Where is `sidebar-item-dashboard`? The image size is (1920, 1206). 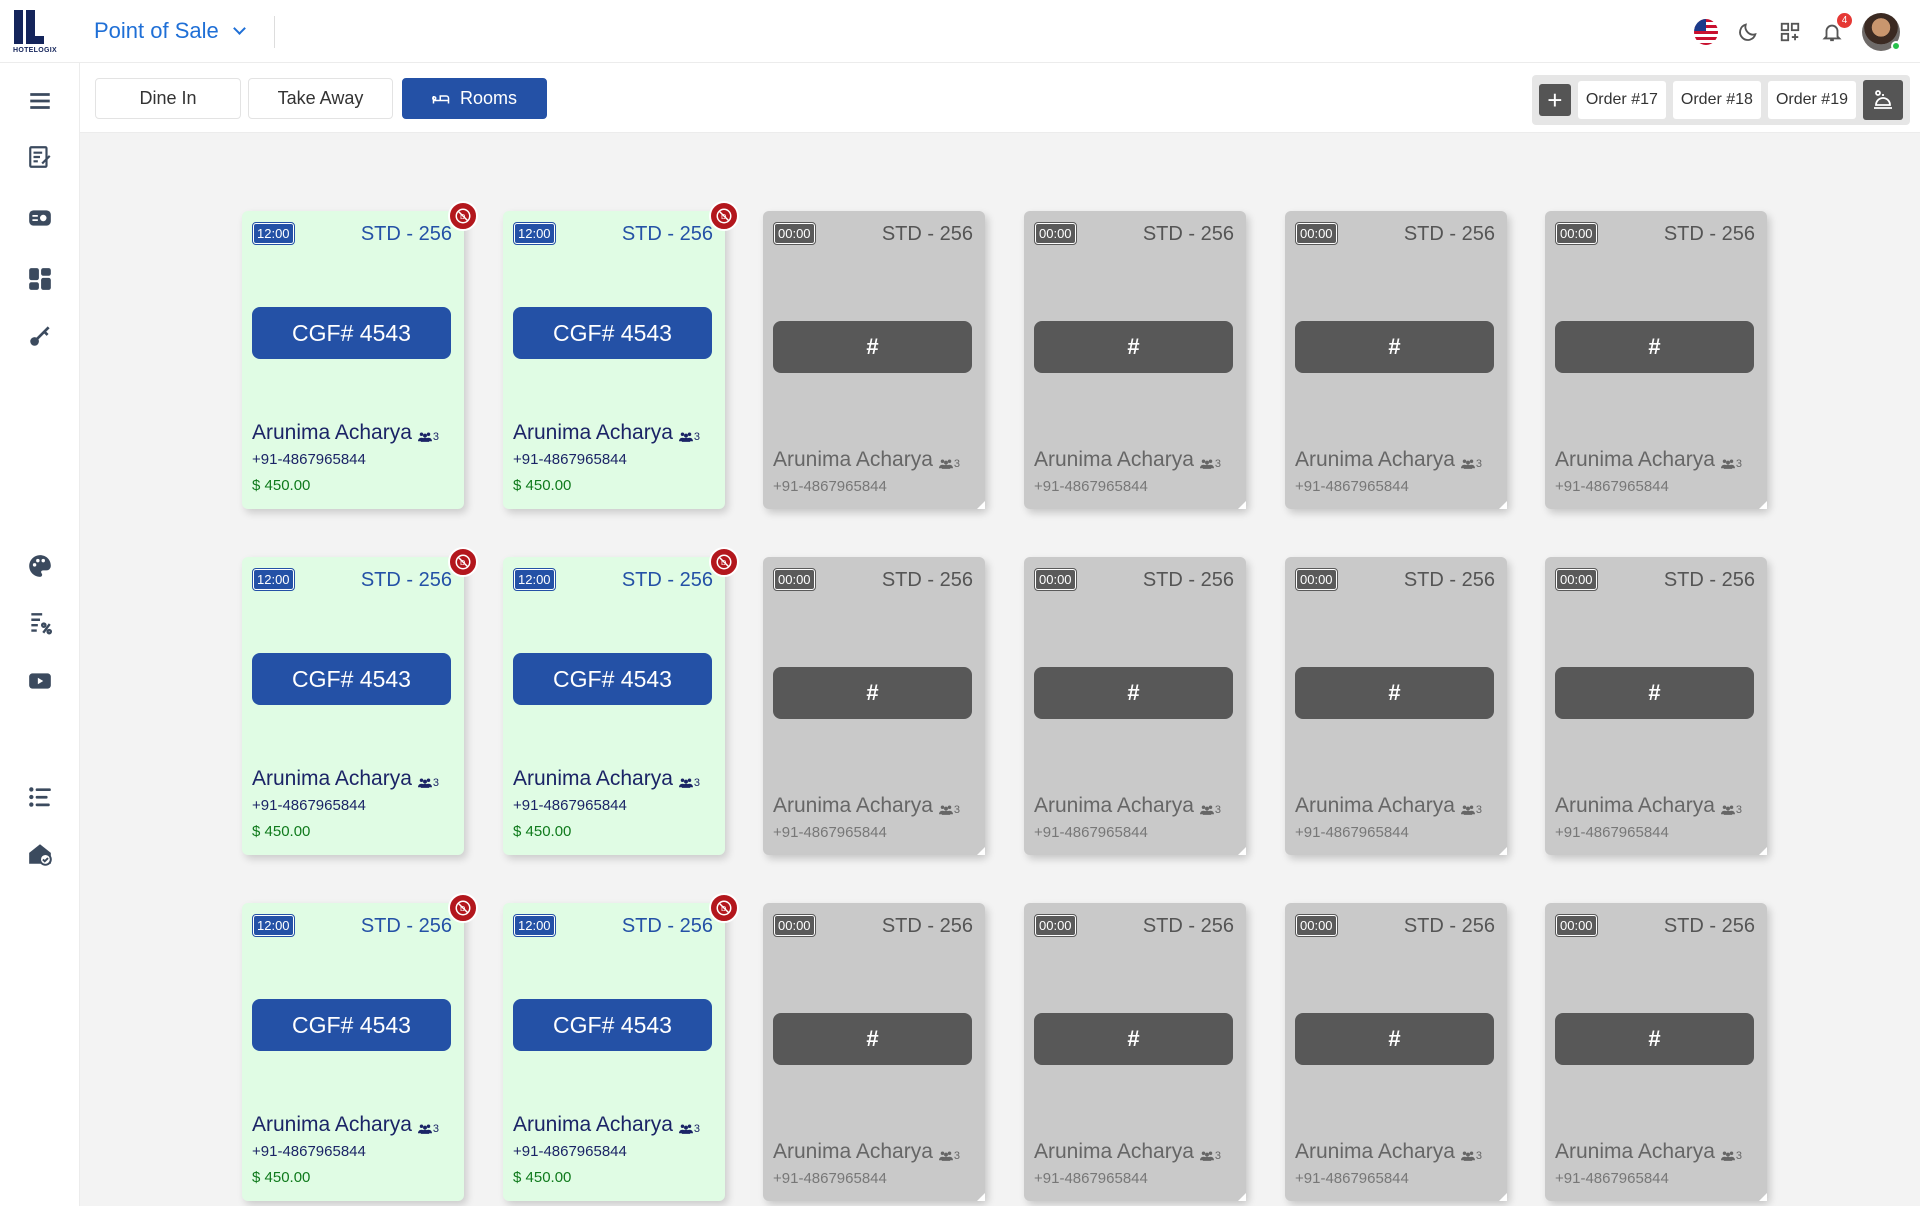 sidebar-item-dashboard is located at coordinates (40, 279).